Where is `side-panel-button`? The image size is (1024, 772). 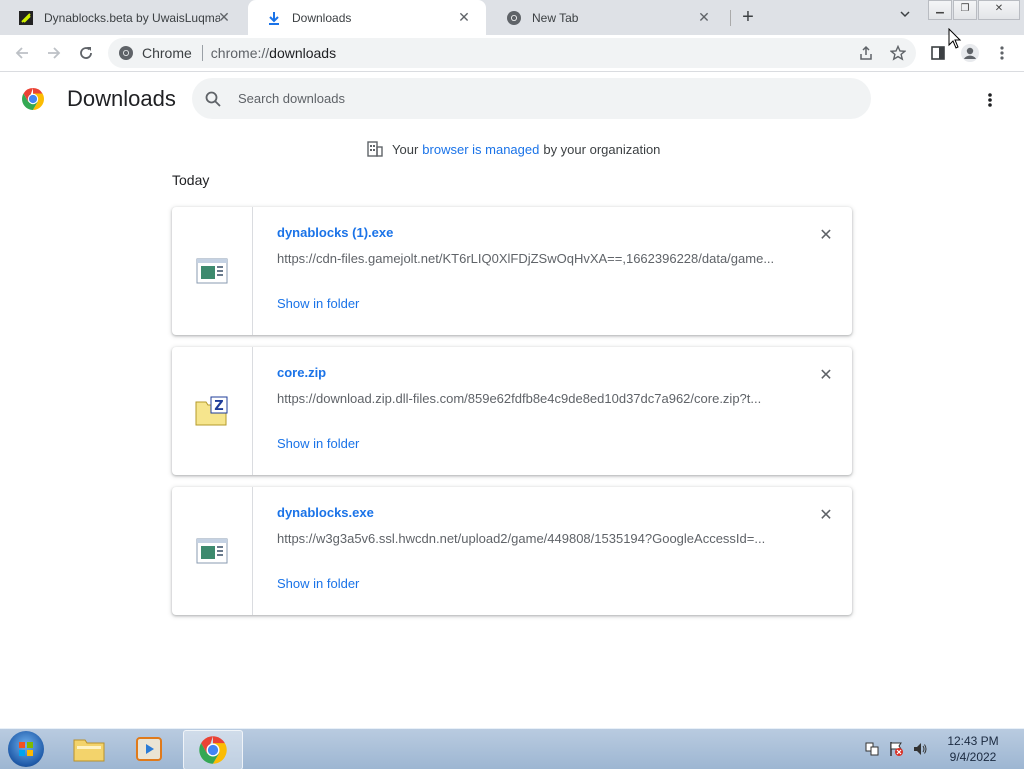 side-panel-button is located at coordinates (938, 53).